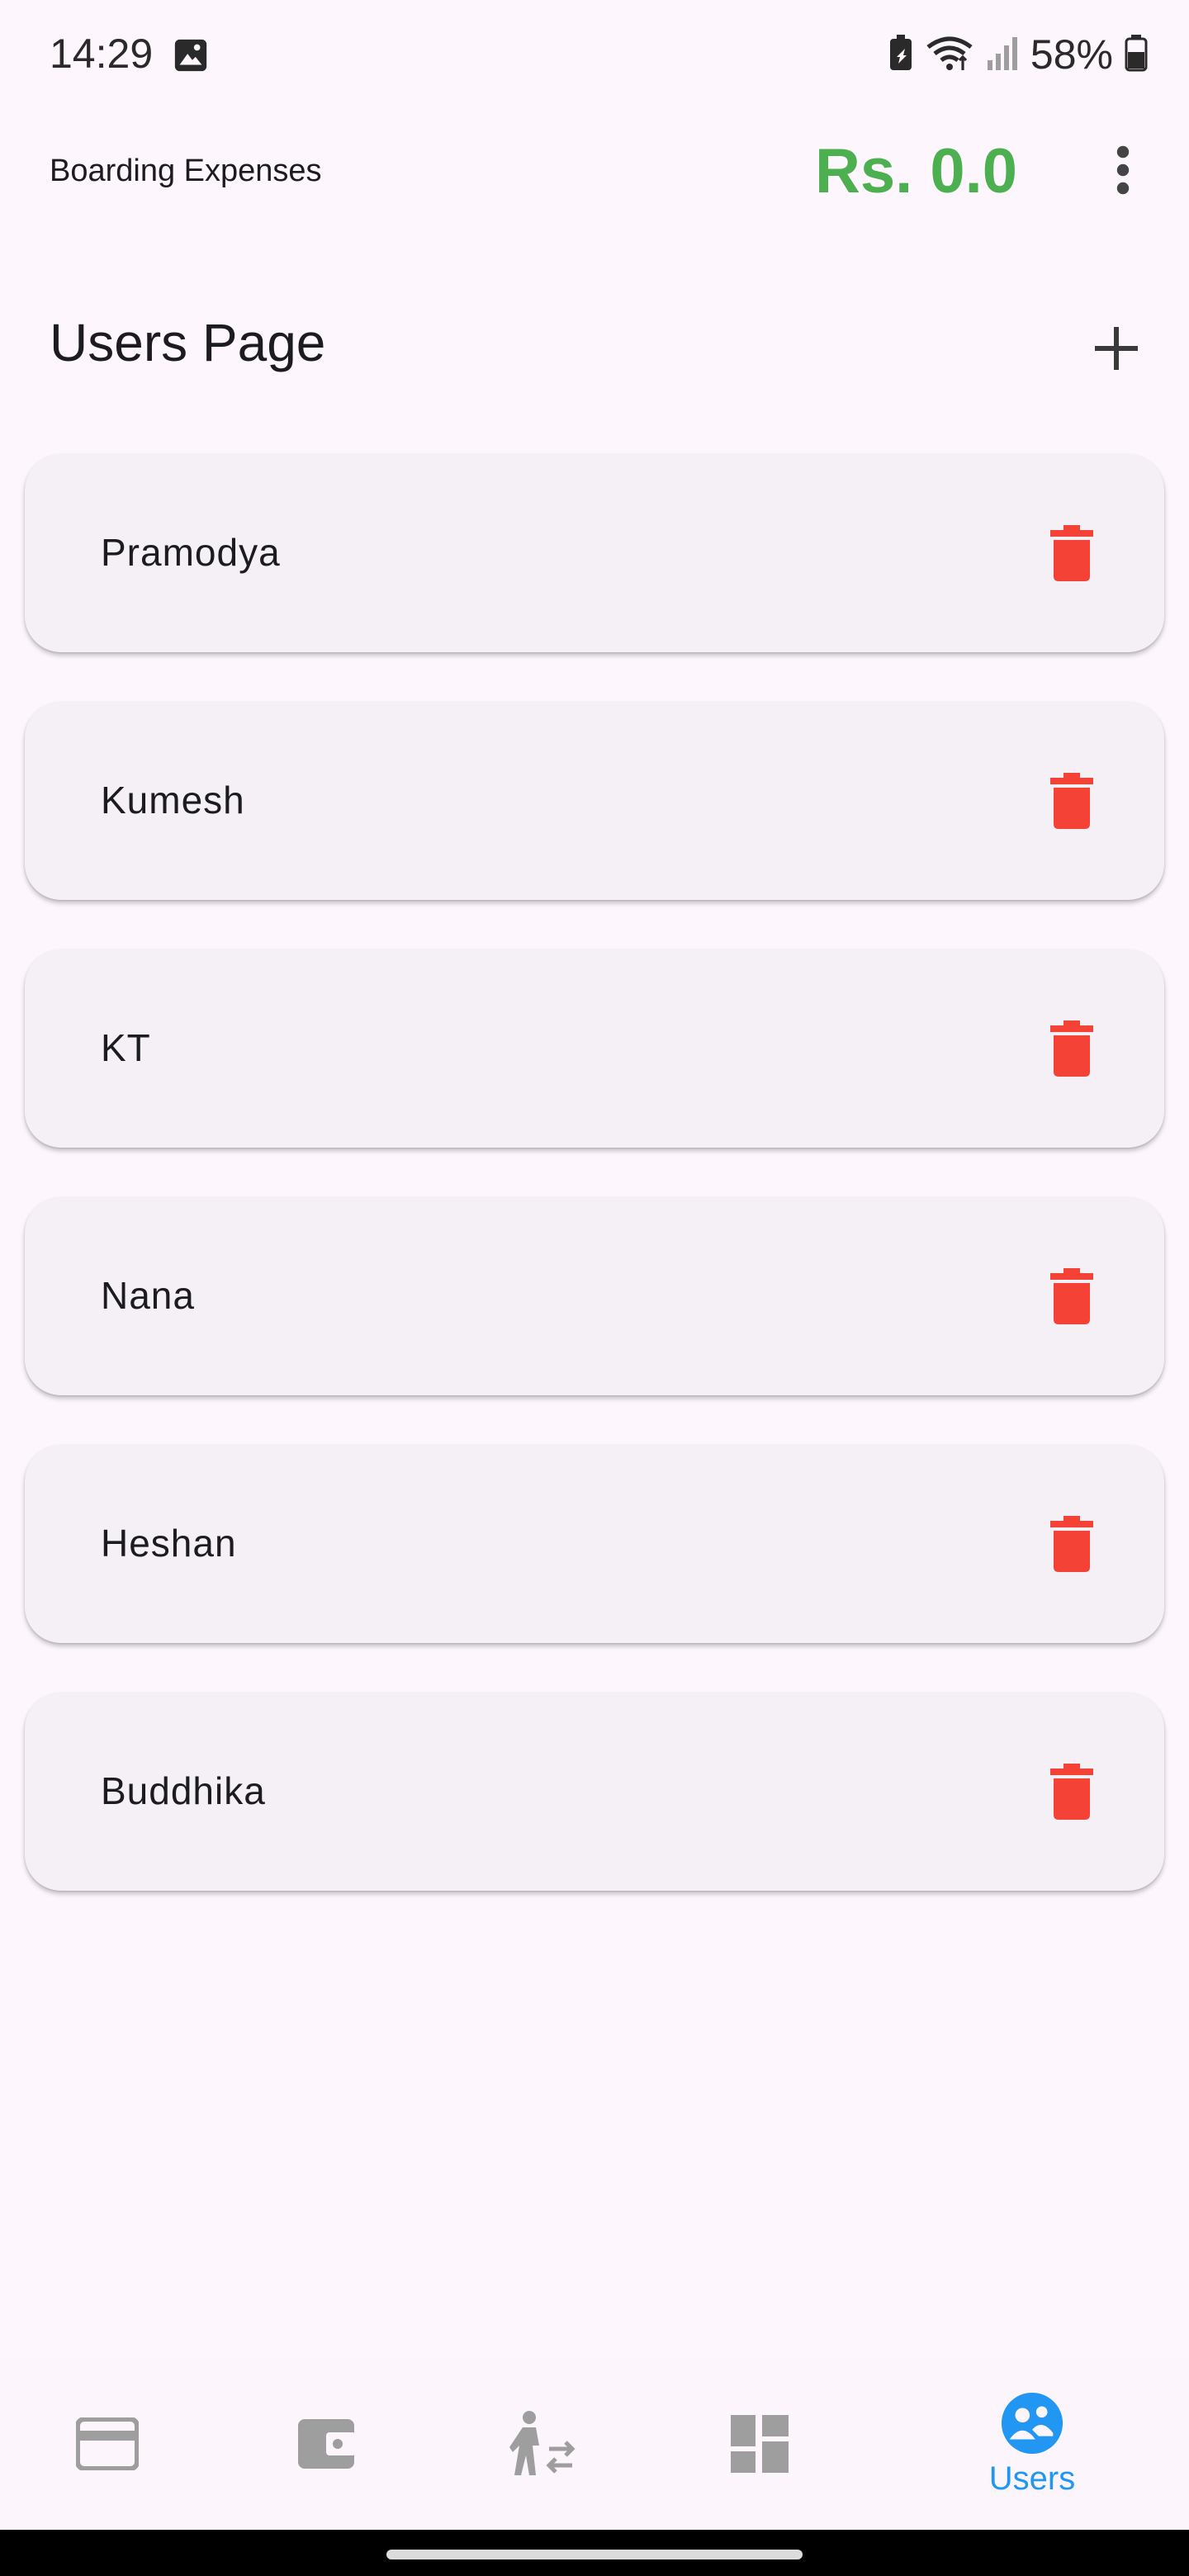 This screenshot has width=1189, height=2576. What do you see at coordinates (594, 170) in the screenshot?
I see `app-bar: Boarding Expenses Rs. 0.0` at bounding box center [594, 170].